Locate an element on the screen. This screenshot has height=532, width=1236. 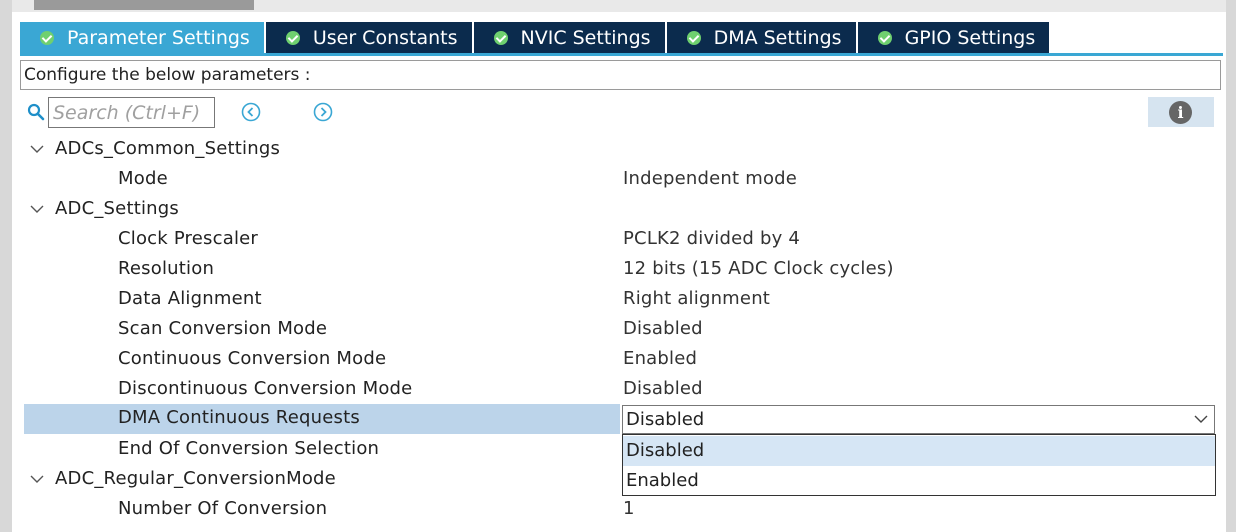
tab-user-constants: User Constants is located at coordinates (369, 37).